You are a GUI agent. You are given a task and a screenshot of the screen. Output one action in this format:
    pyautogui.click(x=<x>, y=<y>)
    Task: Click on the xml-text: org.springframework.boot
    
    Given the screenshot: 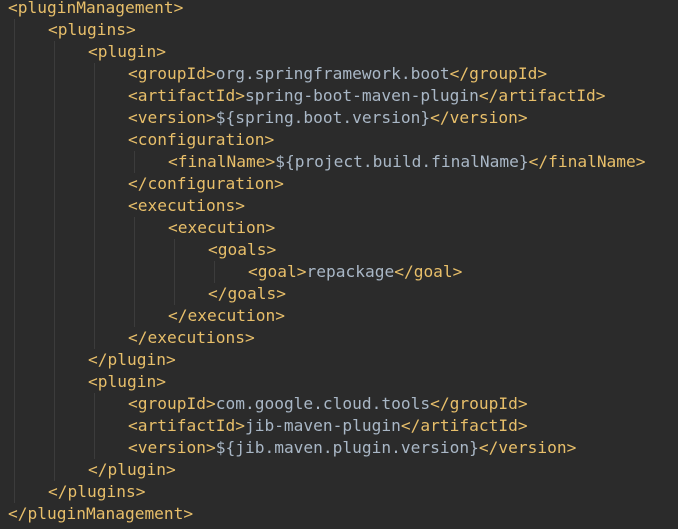 What is the action you would take?
    pyautogui.click(x=332, y=73)
    